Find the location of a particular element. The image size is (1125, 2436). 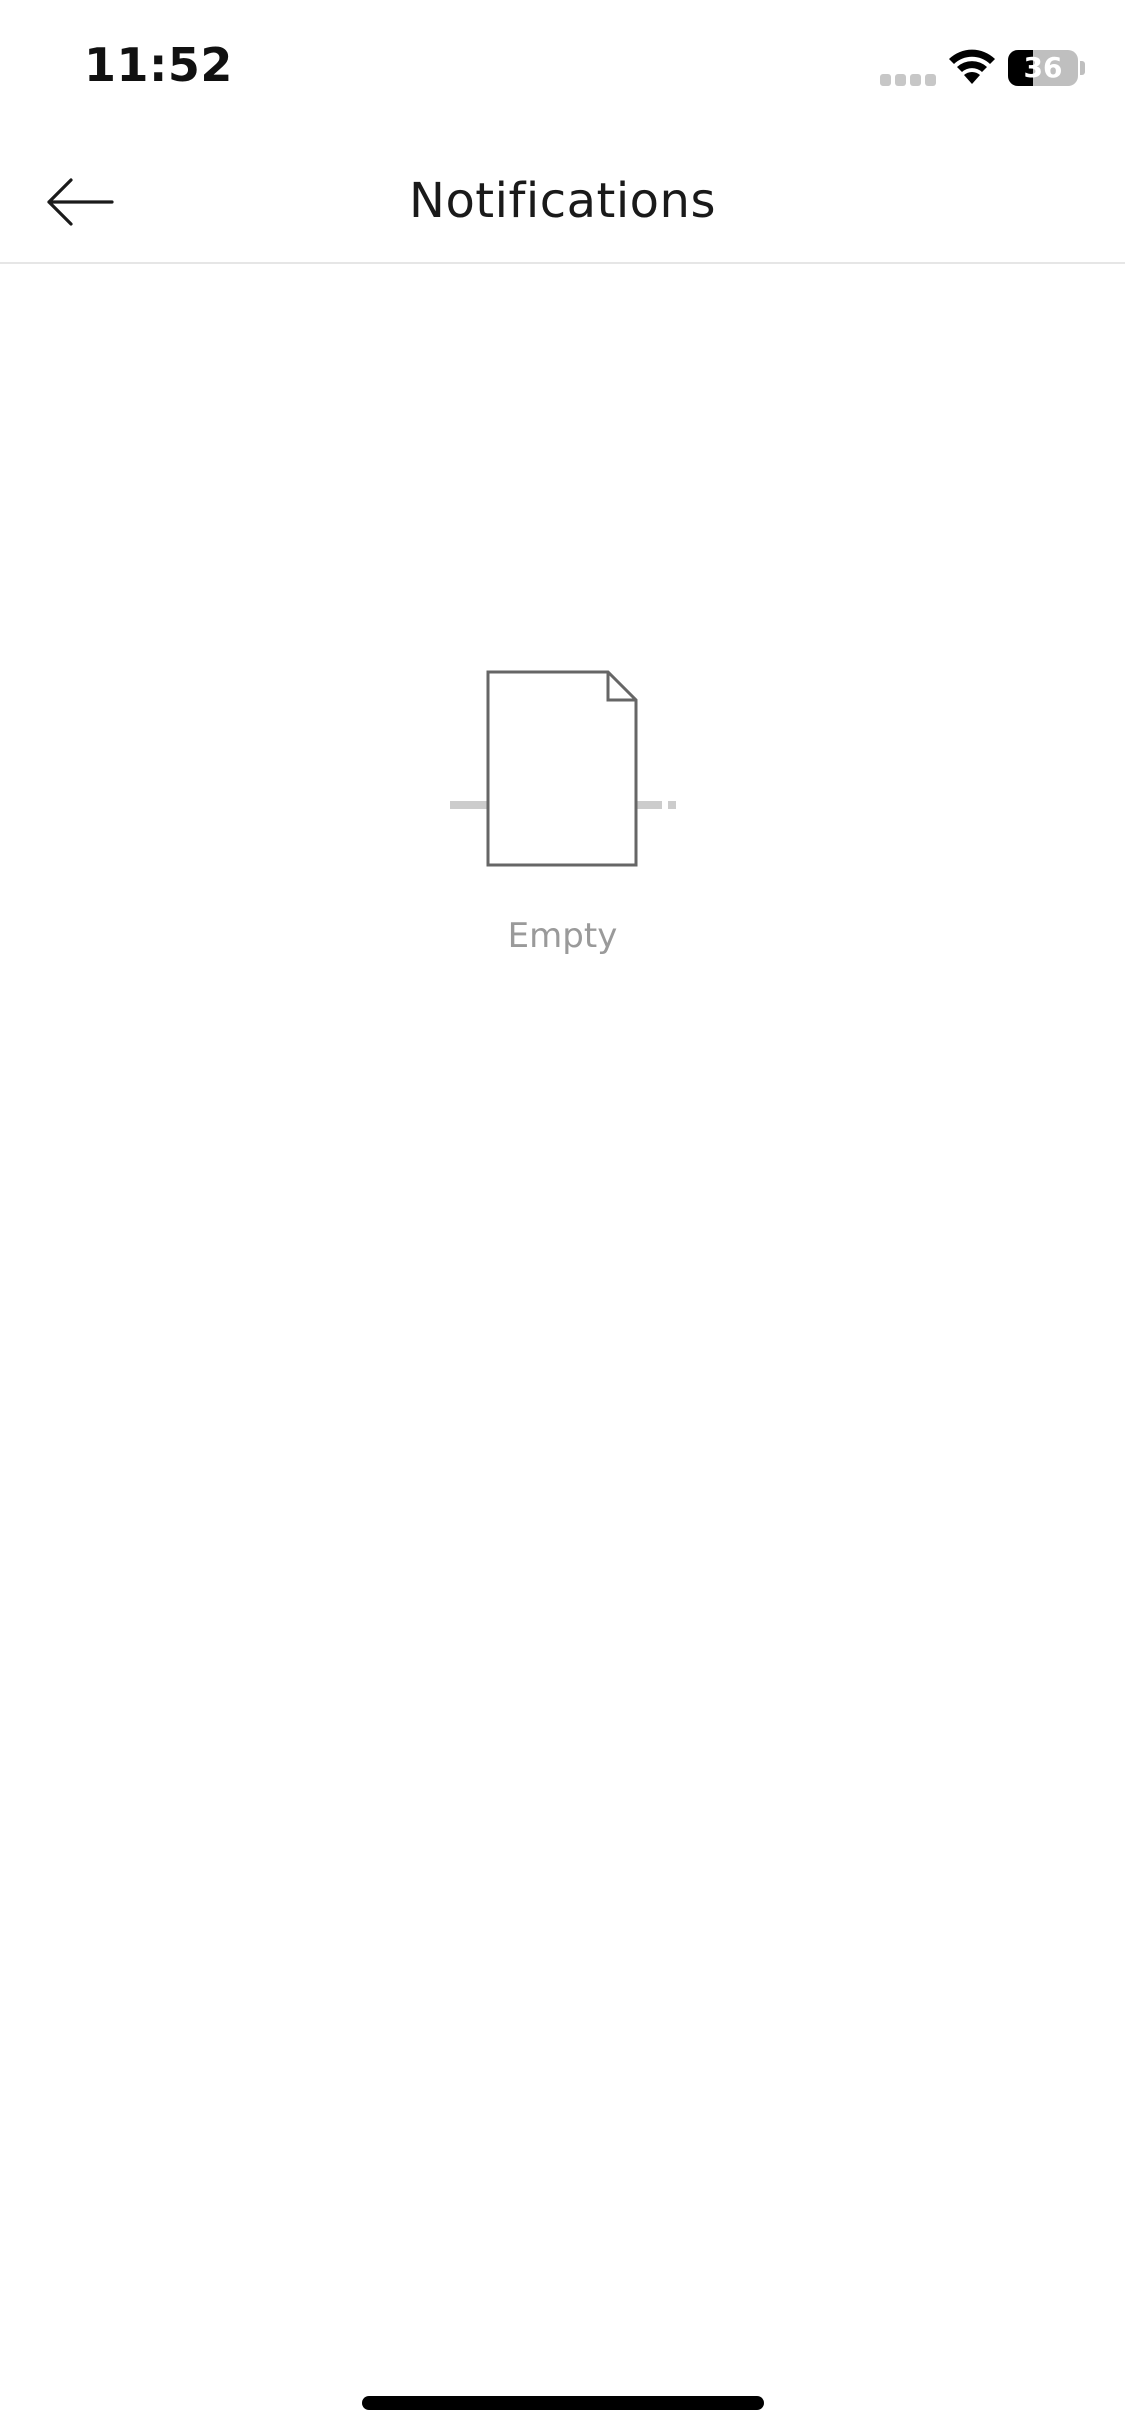

status-time: 11:52 is located at coordinates (158, 65).